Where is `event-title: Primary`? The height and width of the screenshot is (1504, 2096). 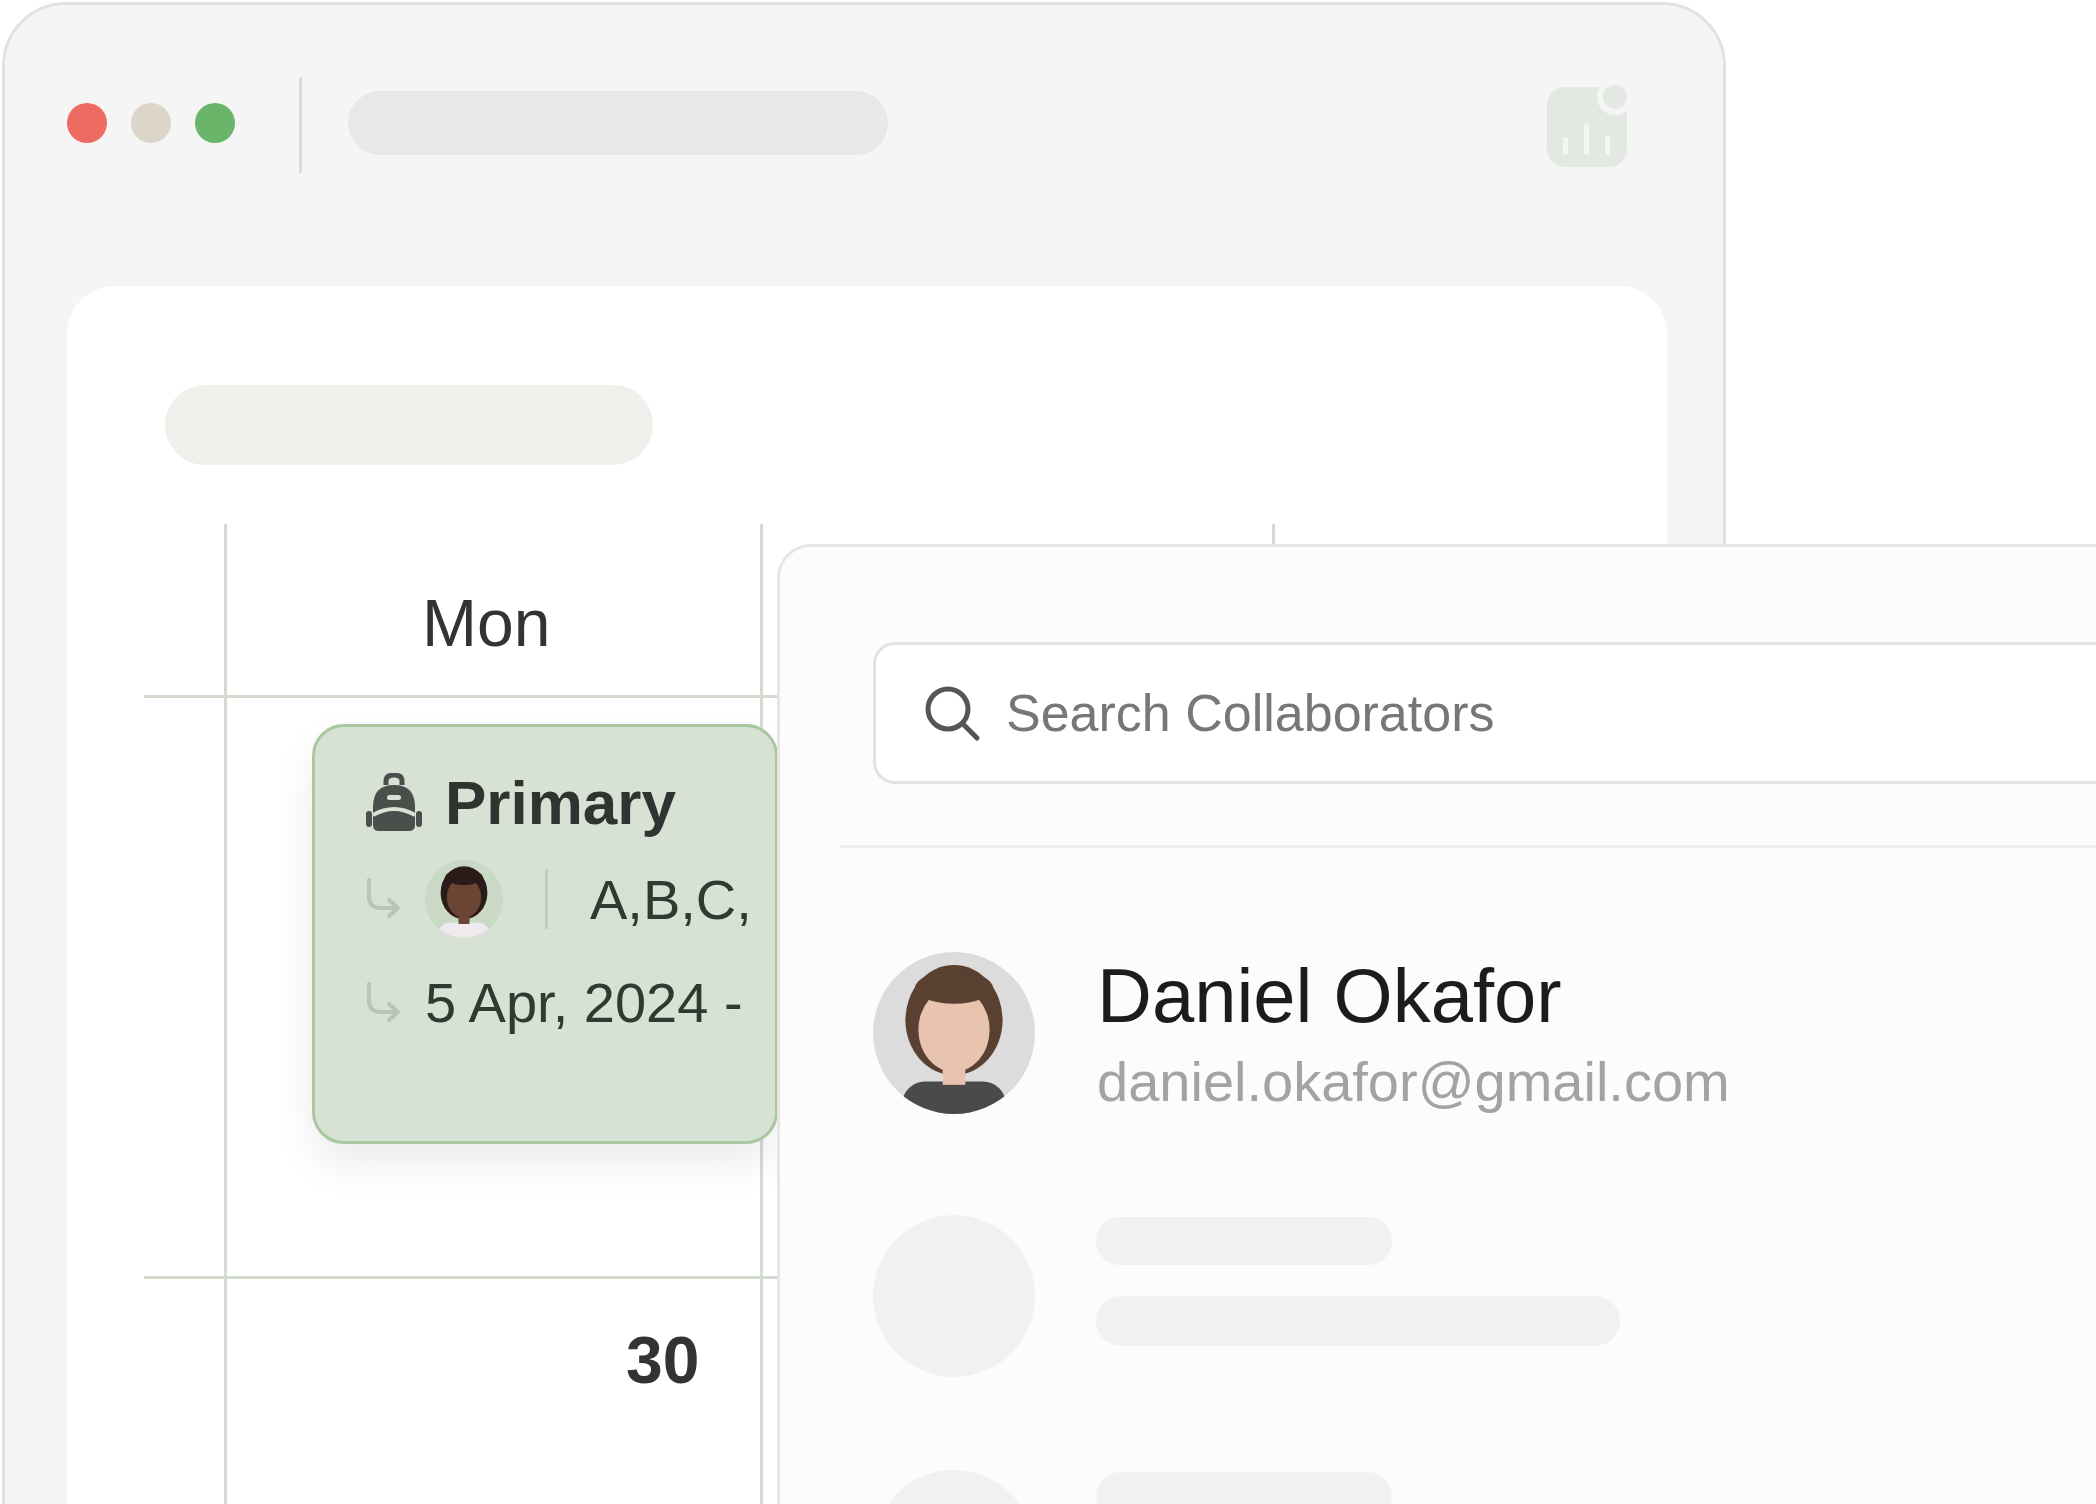
event-title: Primary is located at coordinates (560, 802).